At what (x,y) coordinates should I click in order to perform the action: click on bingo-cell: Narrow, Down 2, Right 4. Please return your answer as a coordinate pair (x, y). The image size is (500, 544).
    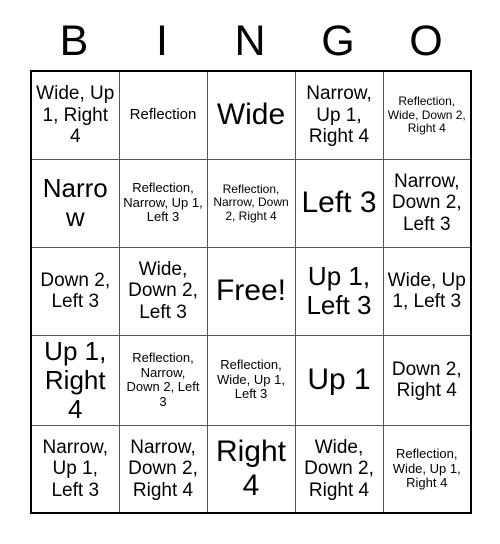
    Looking at the image, I should click on (163, 469).